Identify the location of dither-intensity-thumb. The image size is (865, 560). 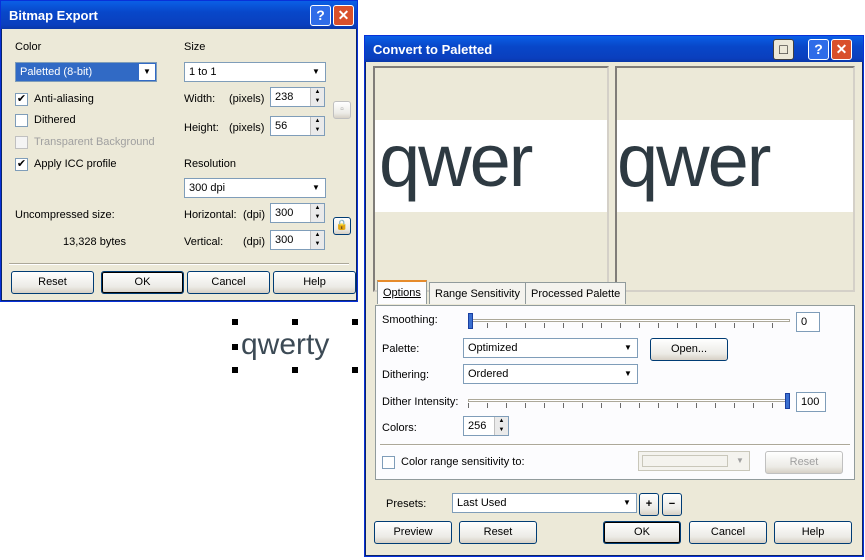
(787, 401).